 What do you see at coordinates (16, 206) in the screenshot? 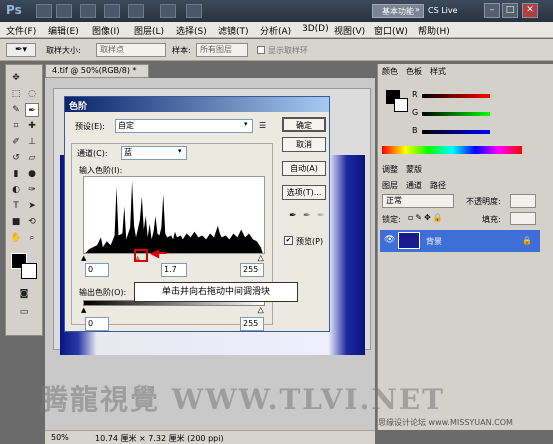
I see `type-tool-icon: T` at bounding box center [16, 206].